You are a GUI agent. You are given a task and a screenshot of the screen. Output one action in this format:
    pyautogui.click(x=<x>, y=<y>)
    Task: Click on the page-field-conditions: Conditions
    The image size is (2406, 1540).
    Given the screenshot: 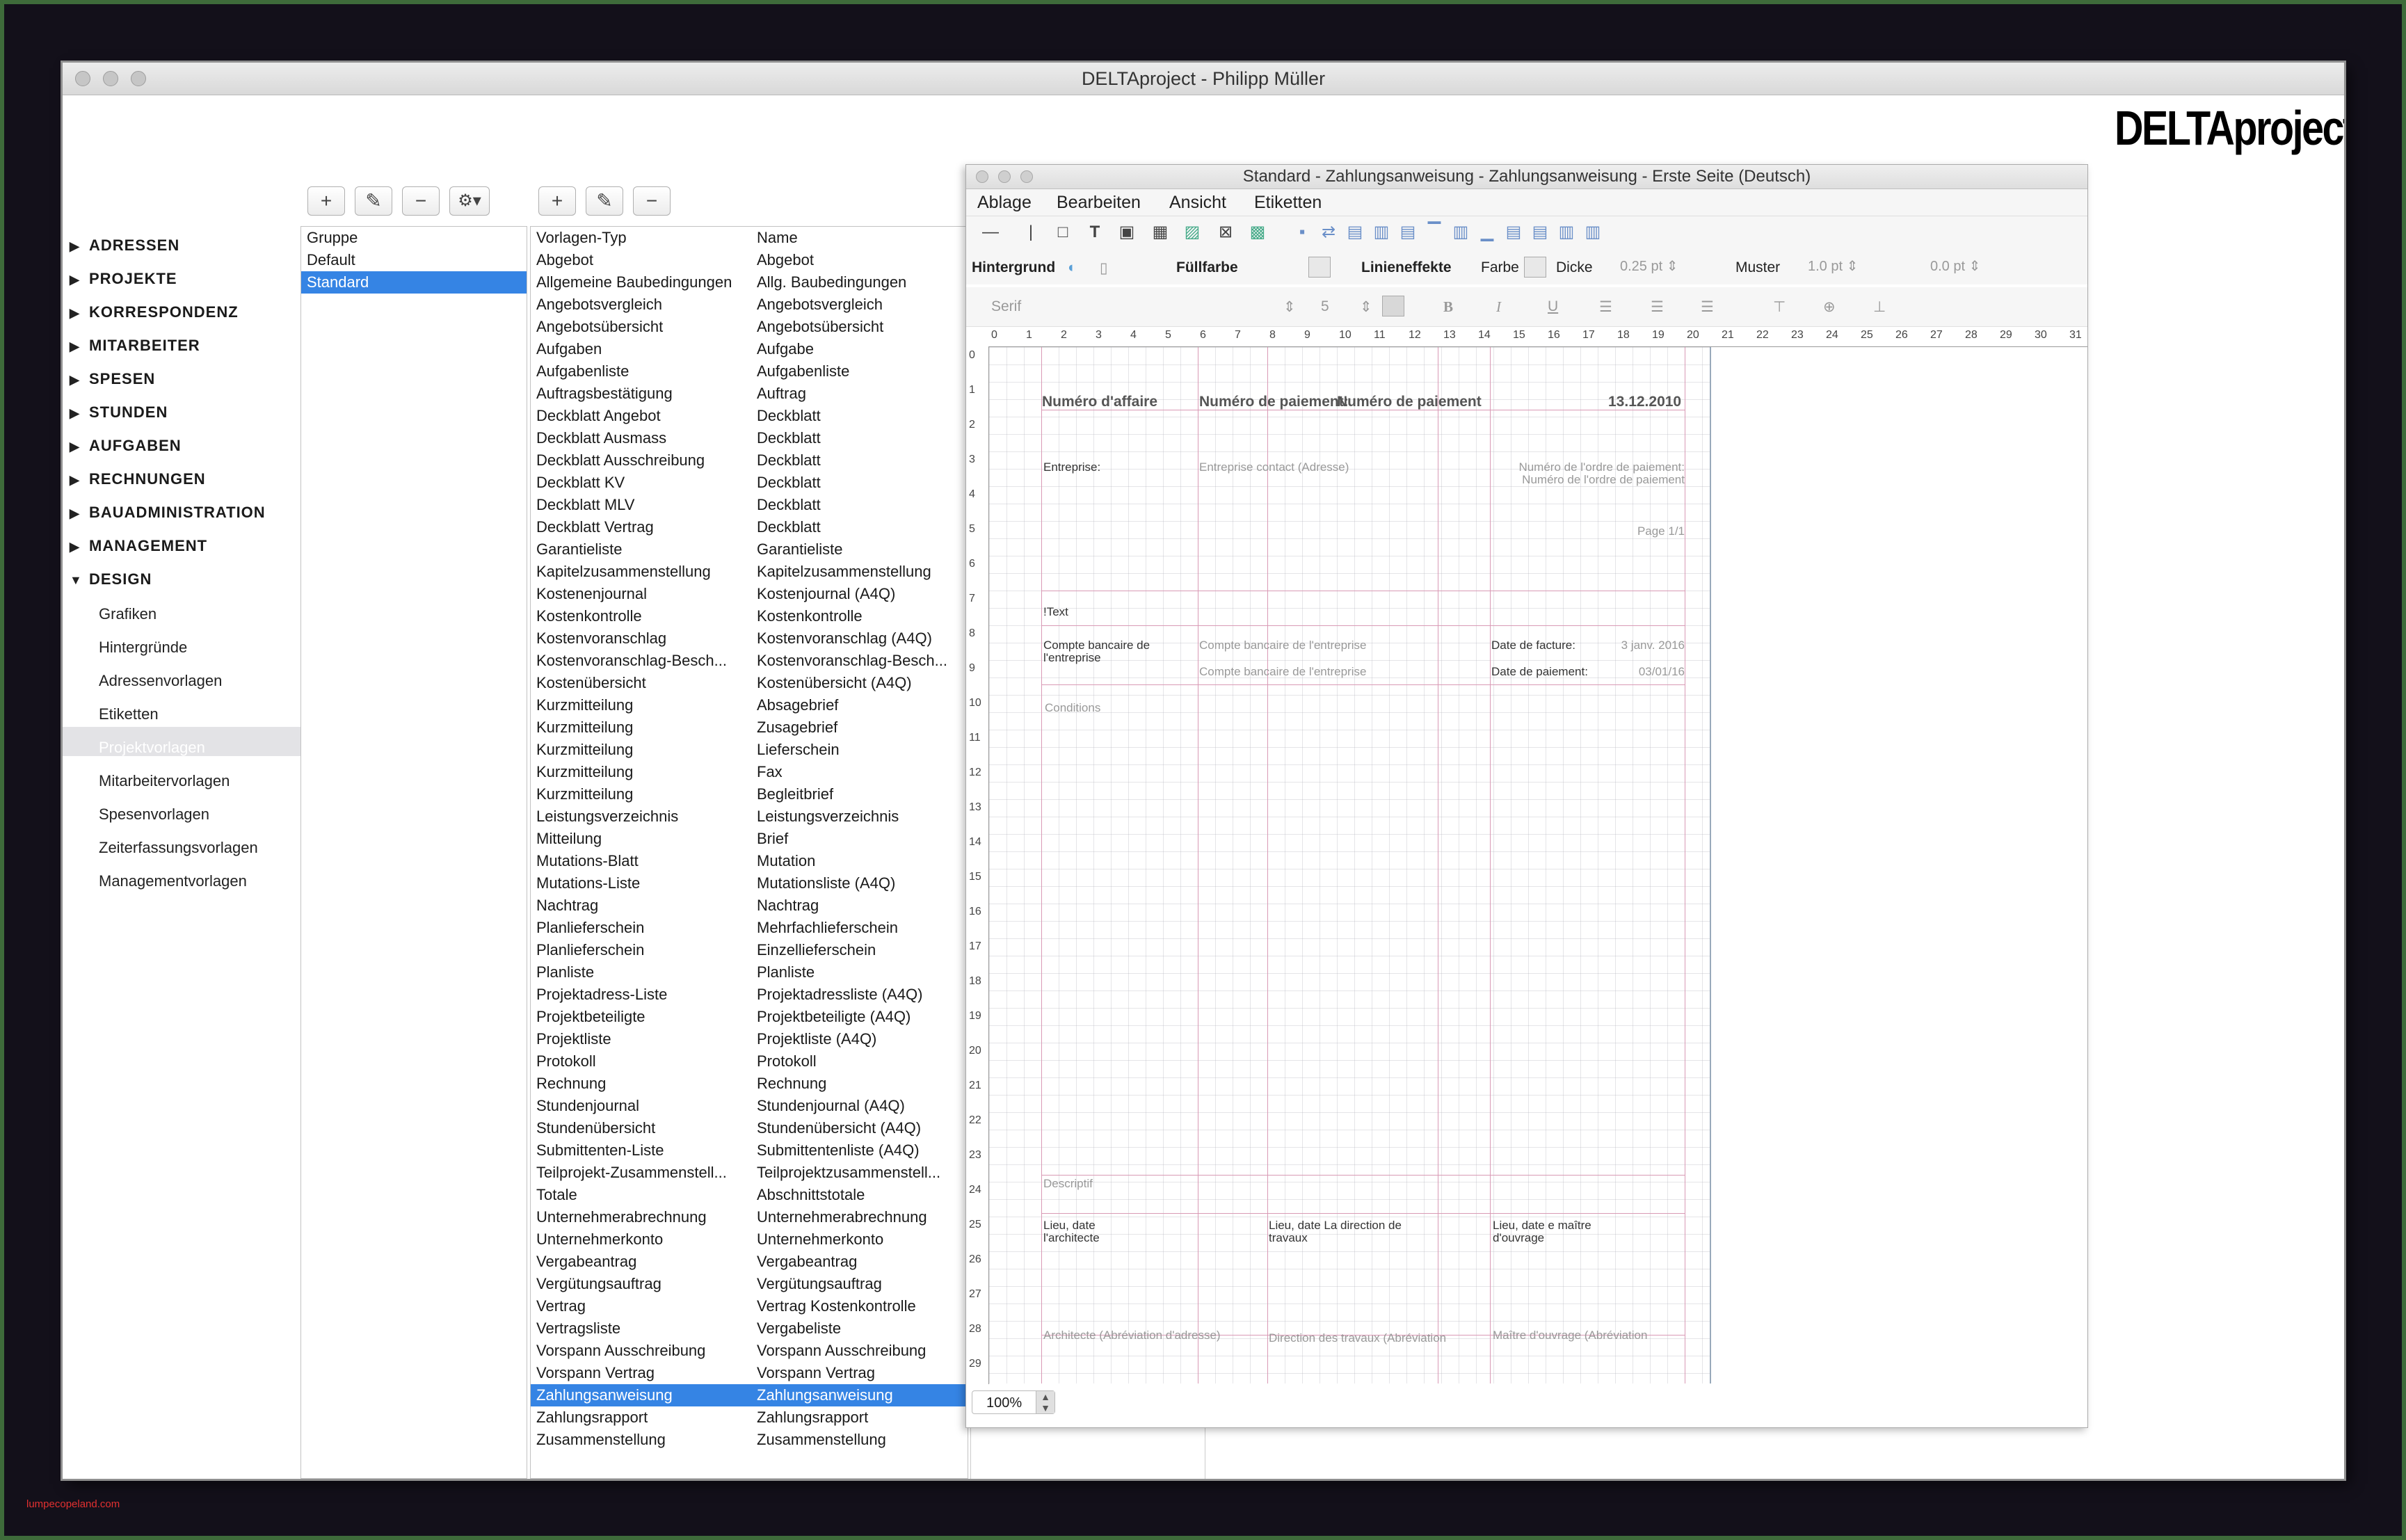 What is the action you would take?
    pyautogui.click(x=1072, y=708)
    